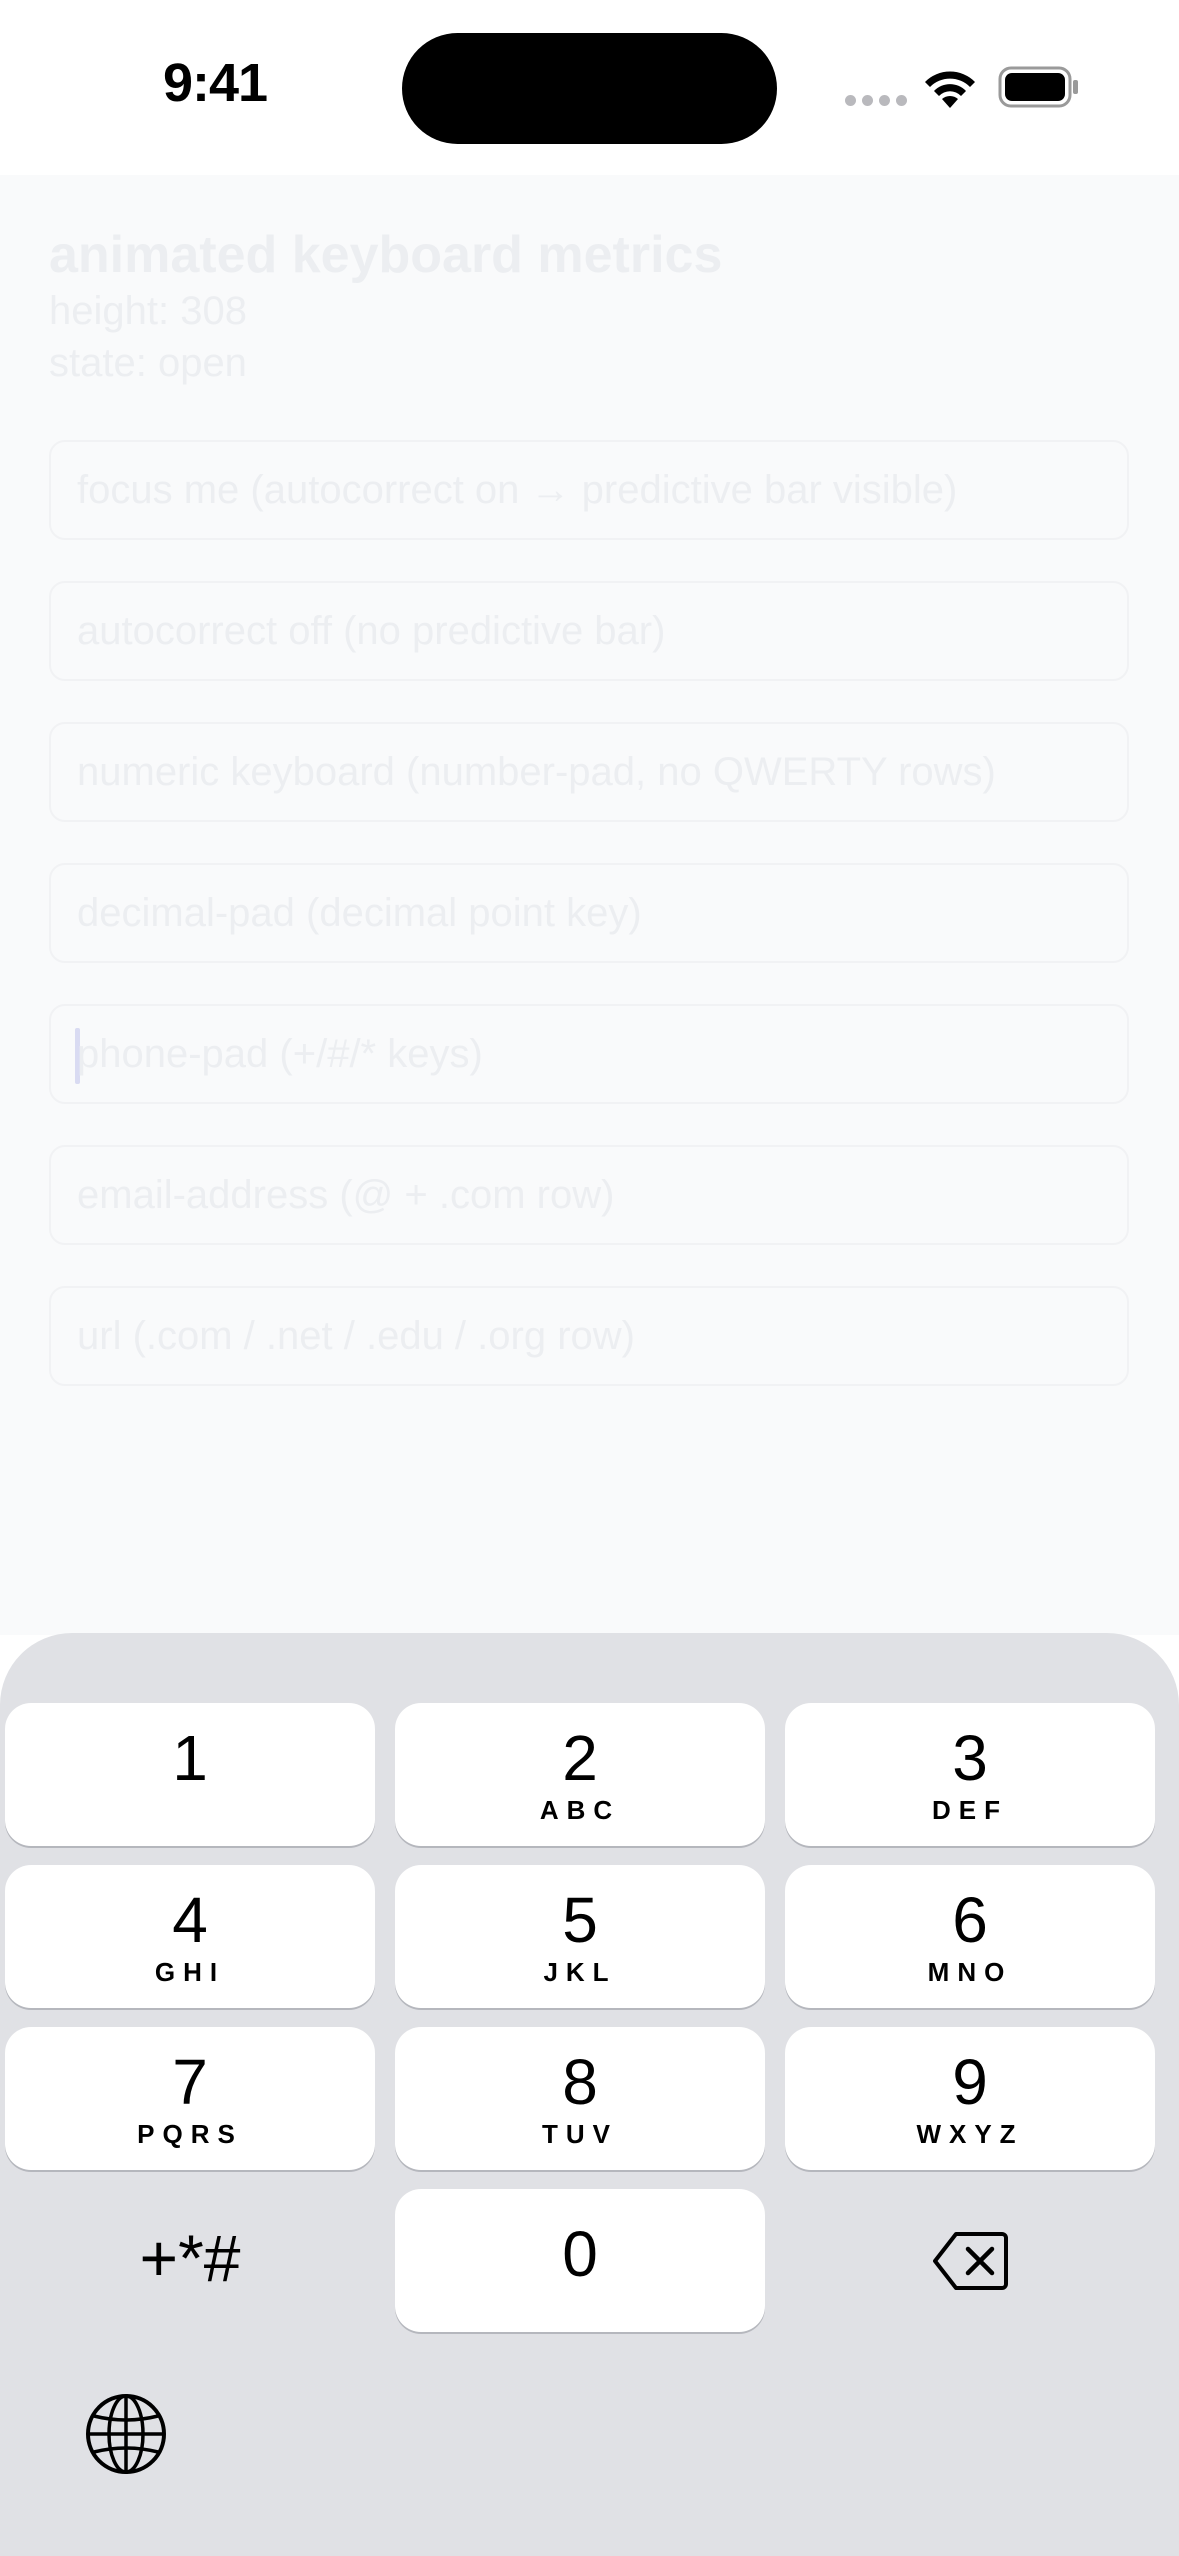 This screenshot has width=1179, height=2556. What do you see at coordinates (970, 1920) in the screenshot?
I see `key-digit: 6` at bounding box center [970, 1920].